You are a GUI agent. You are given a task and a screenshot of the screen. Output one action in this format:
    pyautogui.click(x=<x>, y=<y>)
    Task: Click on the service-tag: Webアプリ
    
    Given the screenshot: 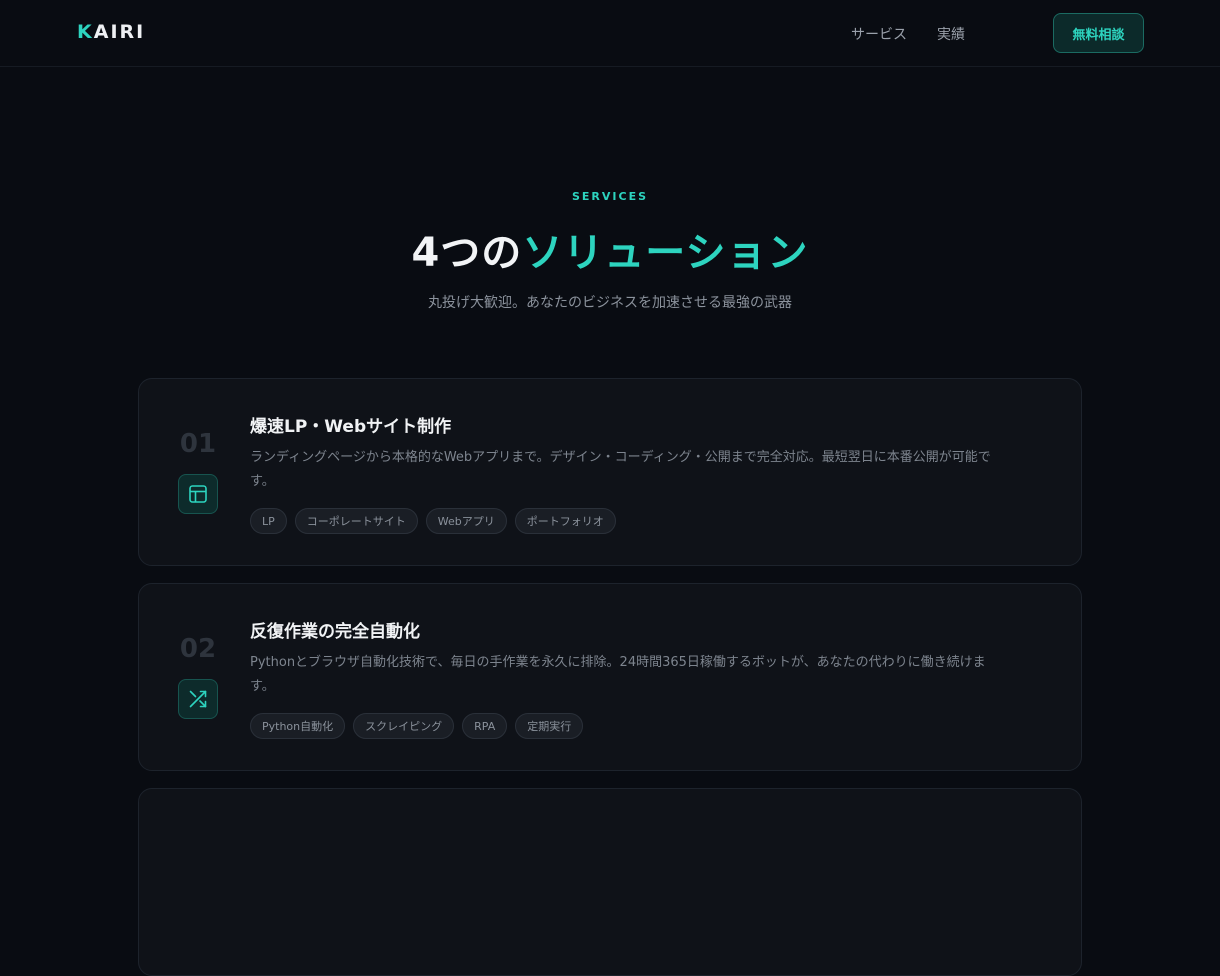 What is the action you would take?
    pyautogui.click(x=466, y=521)
    